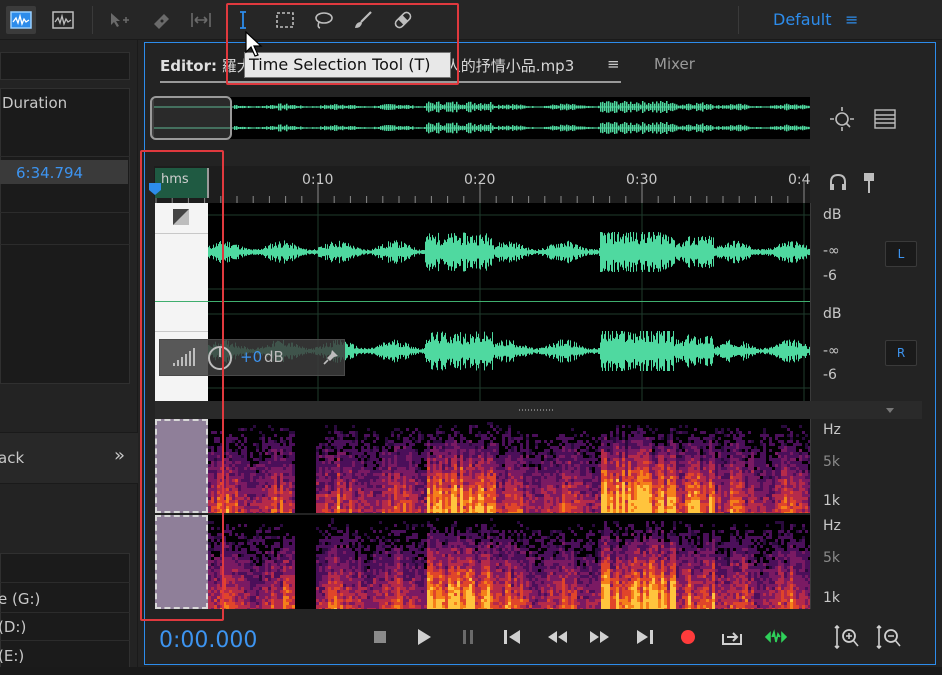  What do you see at coordinates (331, 357) in the screenshot?
I see `pin-hud-icon` at bounding box center [331, 357].